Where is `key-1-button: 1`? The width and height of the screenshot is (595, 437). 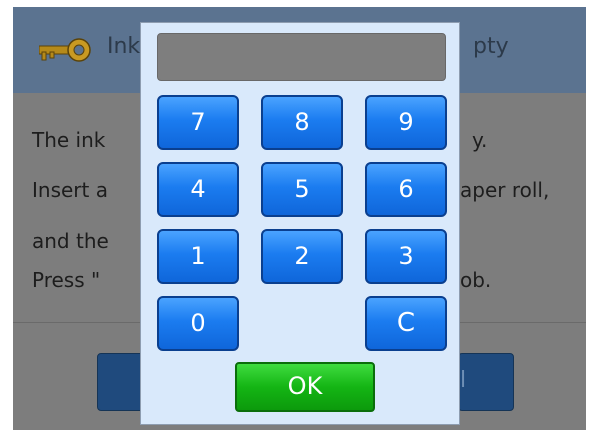 key-1-button: 1 is located at coordinates (198, 256).